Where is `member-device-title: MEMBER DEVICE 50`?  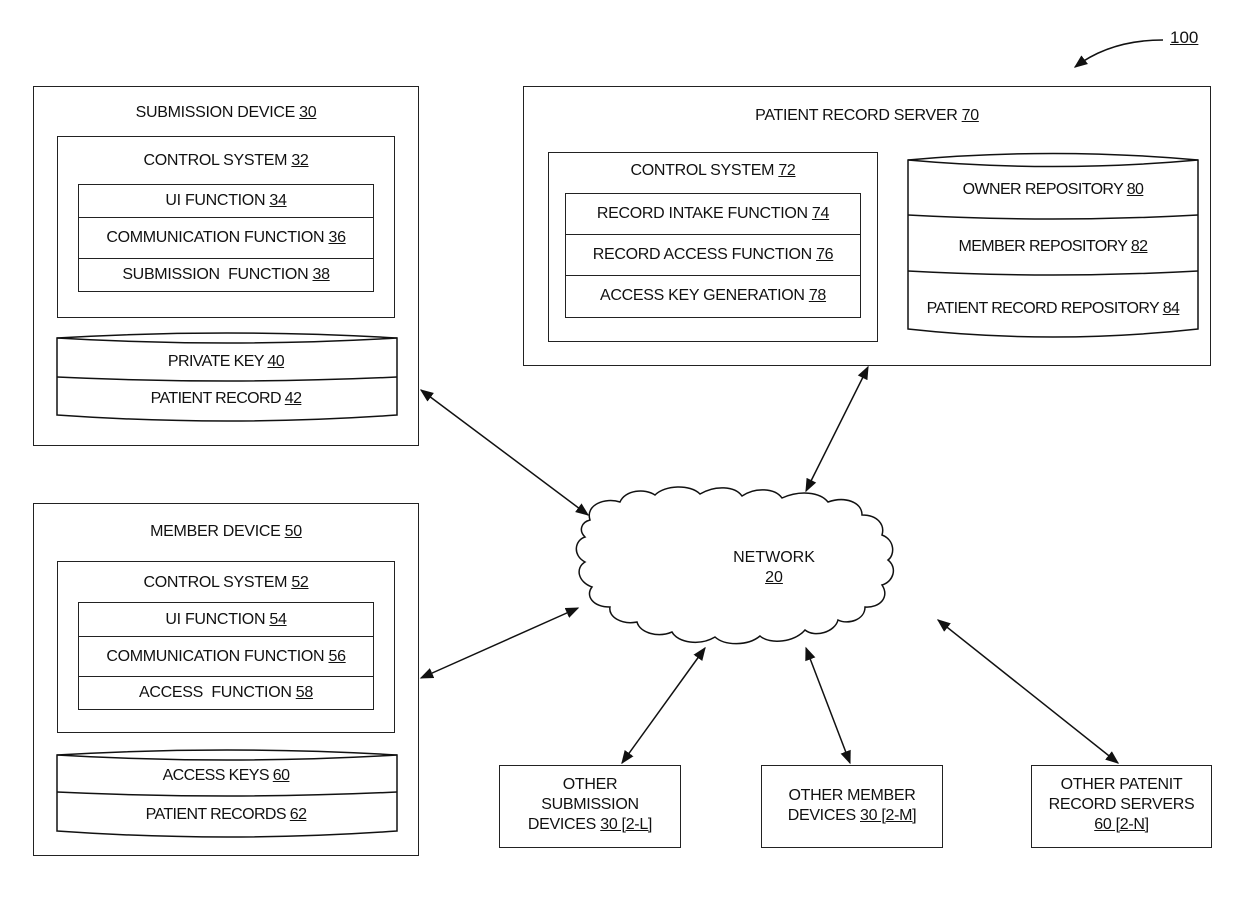 member-device-title: MEMBER DEVICE 50 is located at coordinates (226, 531).